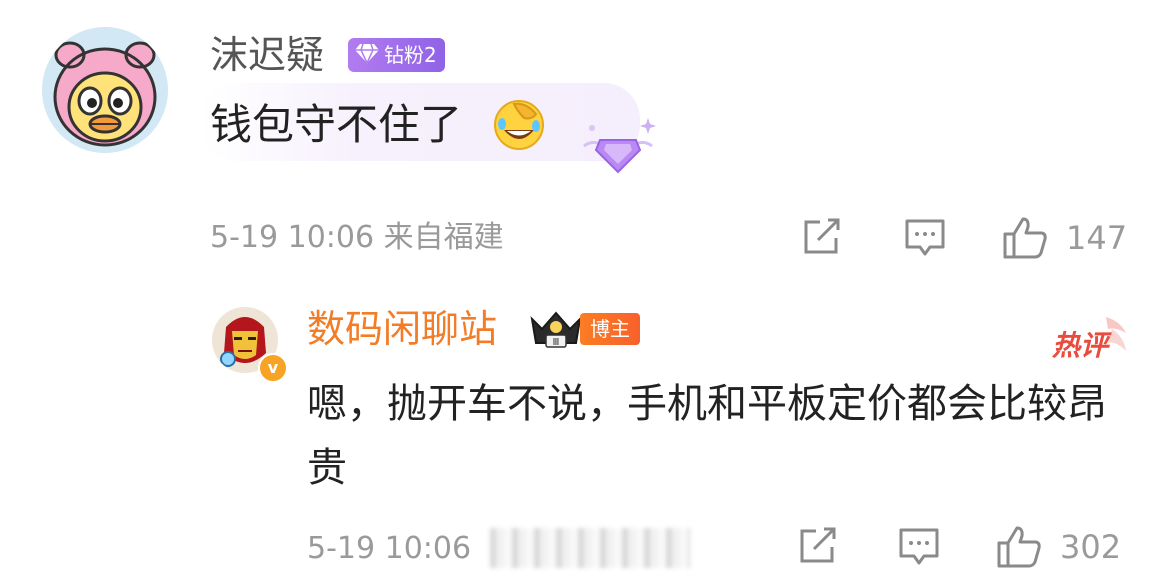 This screenshot has width=1170, height=585. Describe the element at coordinates (556, 342) in the screenshot. I see `crown-level-text: Ⅲ` at that location.